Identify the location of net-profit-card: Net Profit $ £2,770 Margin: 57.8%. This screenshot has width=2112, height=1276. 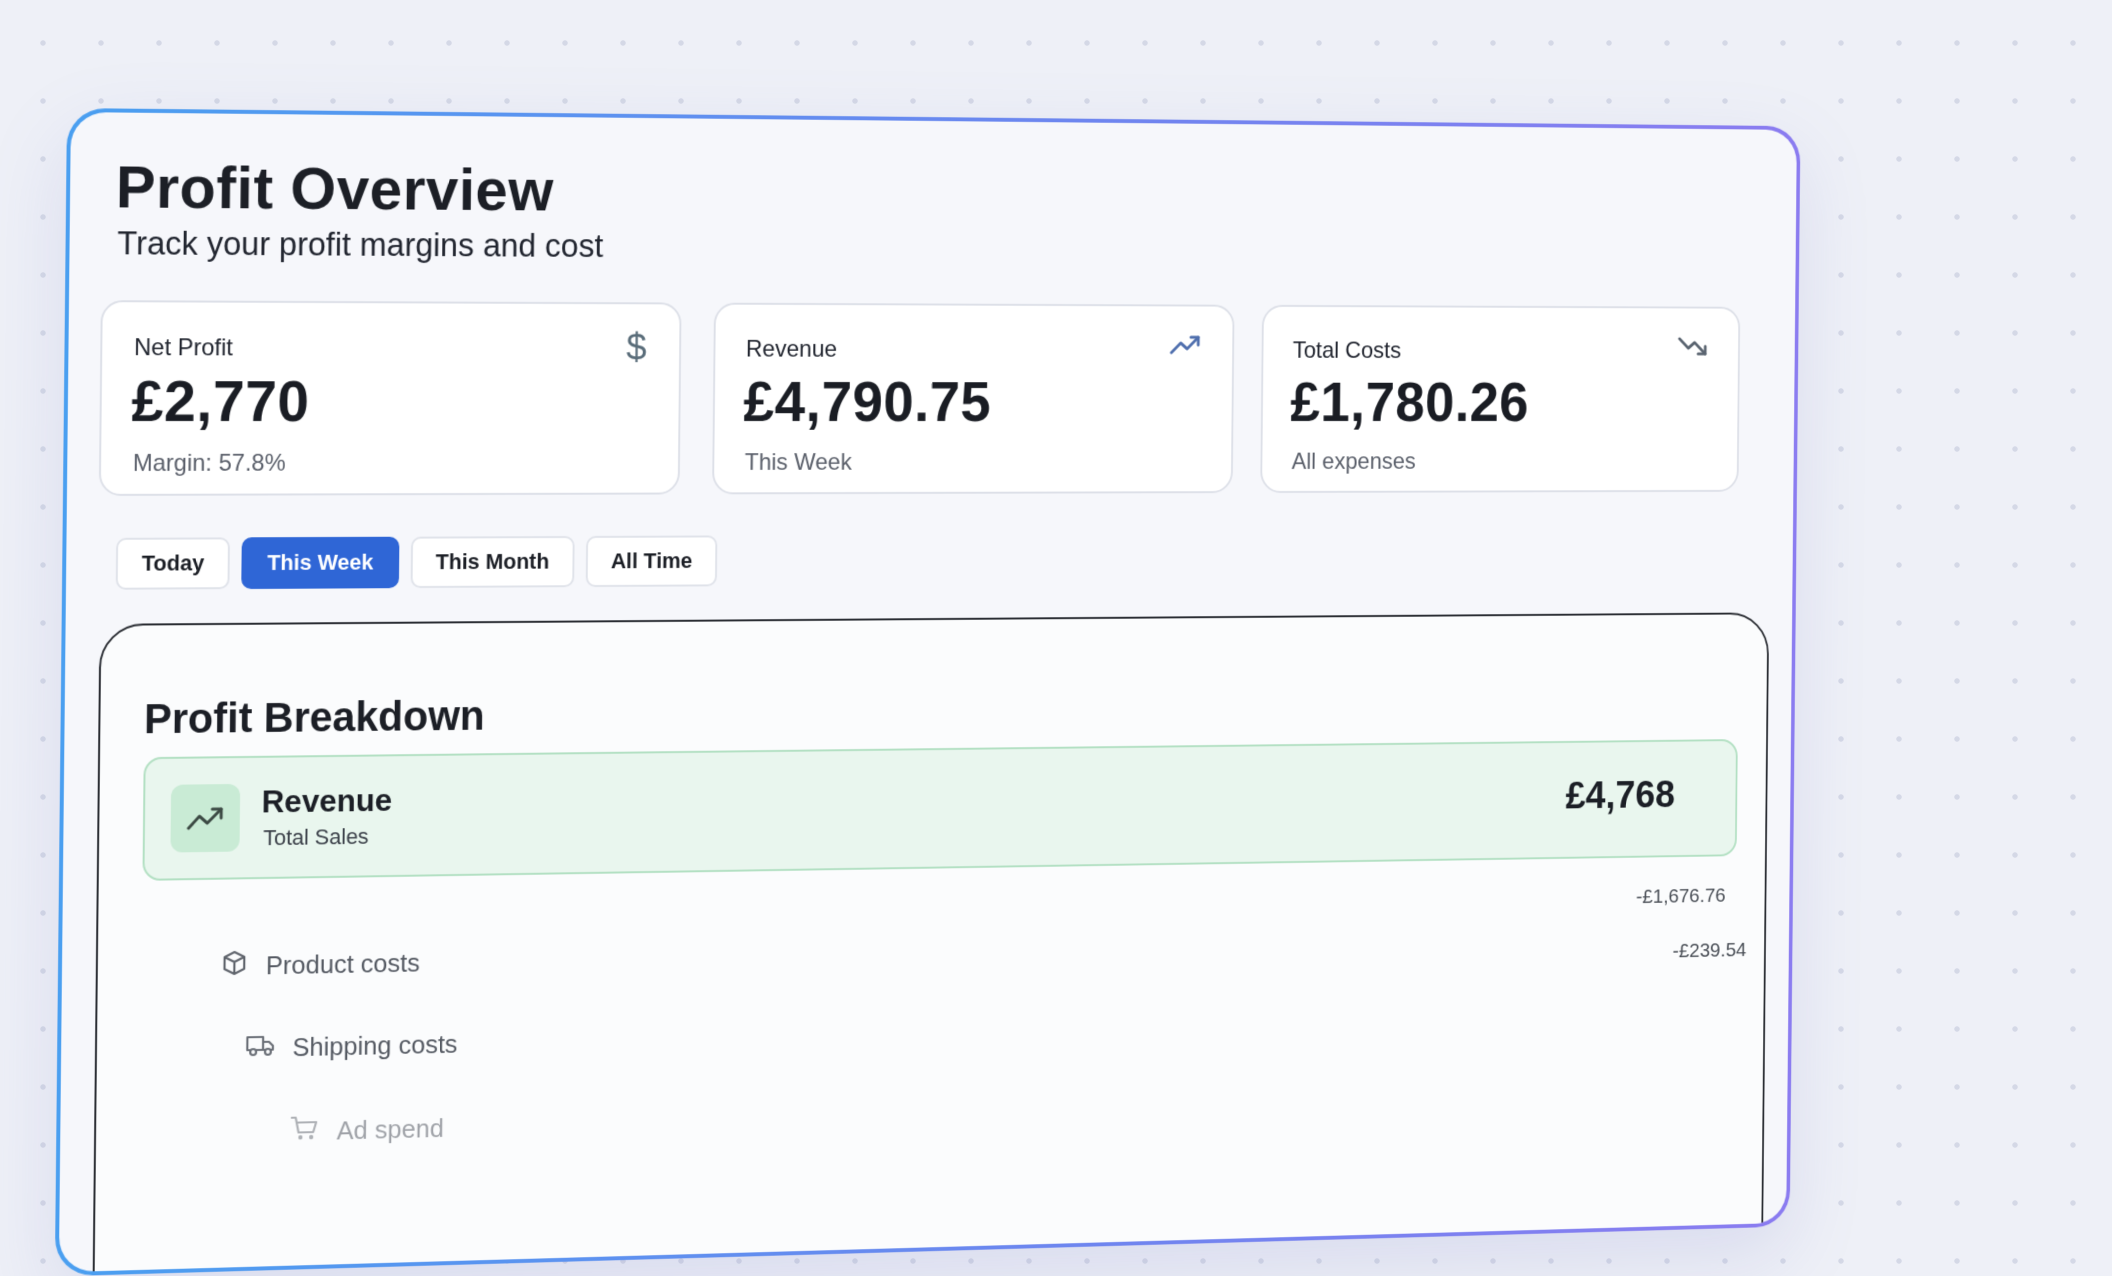
(390, 398).